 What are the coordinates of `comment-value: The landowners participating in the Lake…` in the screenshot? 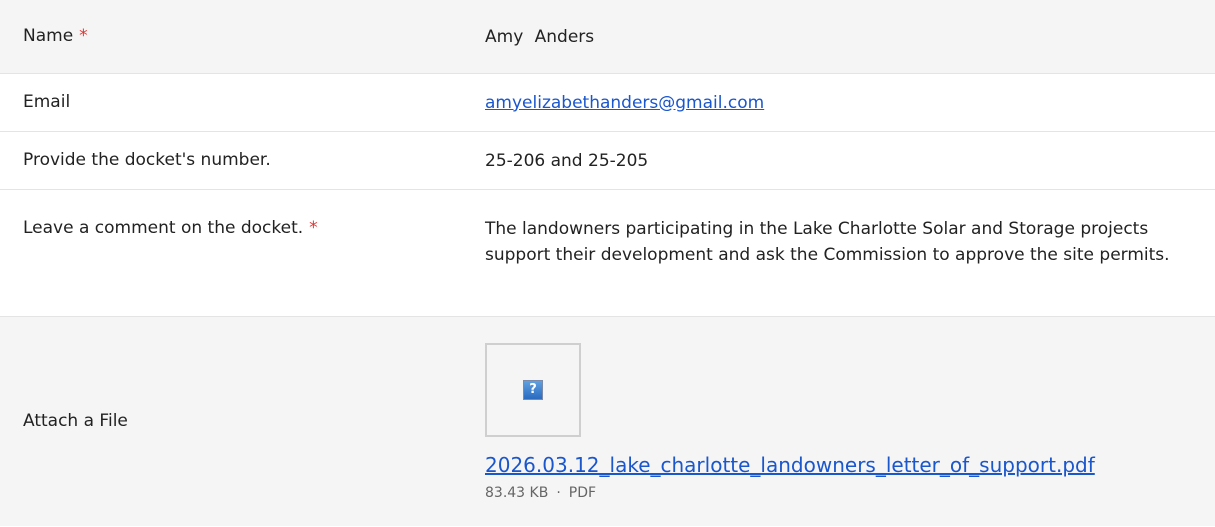 It's located at (827, 242).